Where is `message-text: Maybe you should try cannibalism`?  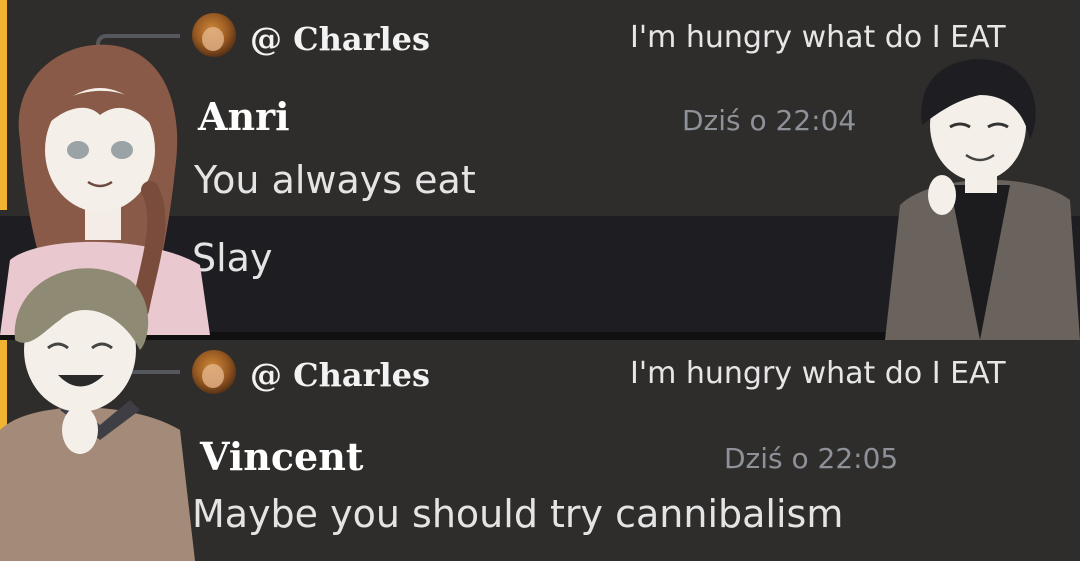 message-text: Maybe you should try cannibalism is located at coordinates (518, 514).